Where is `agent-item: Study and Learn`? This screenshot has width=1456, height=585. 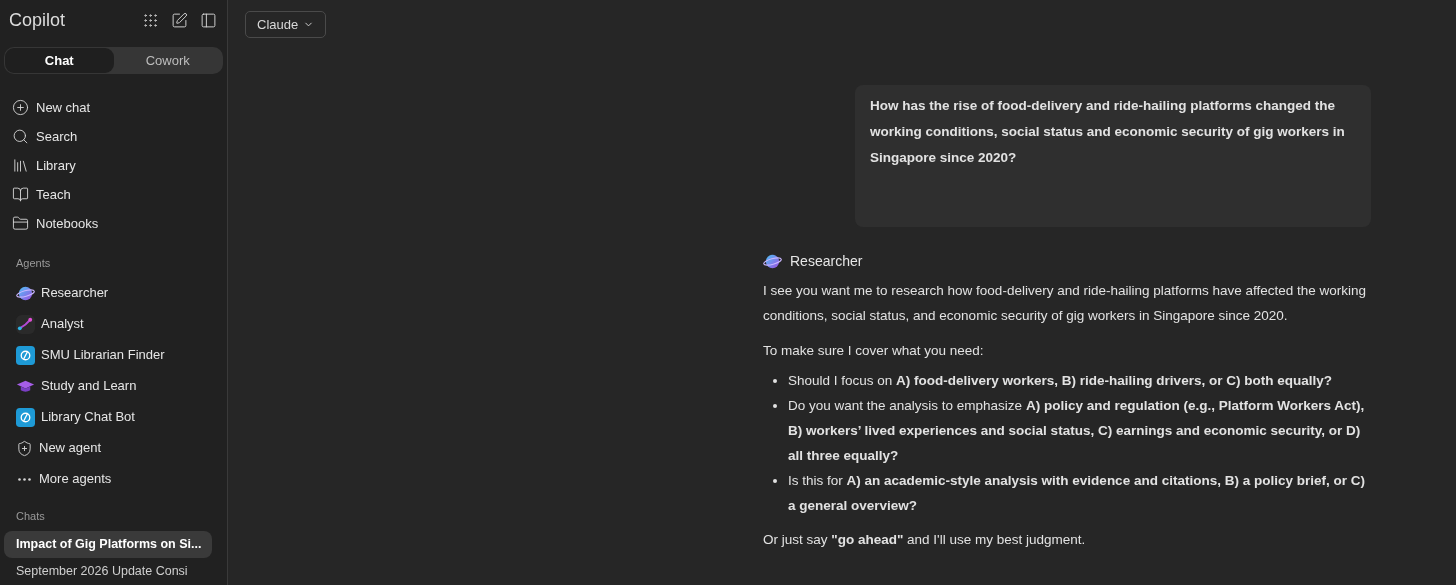
agent-item: Study and Learn is located at coordinates (113, 386).